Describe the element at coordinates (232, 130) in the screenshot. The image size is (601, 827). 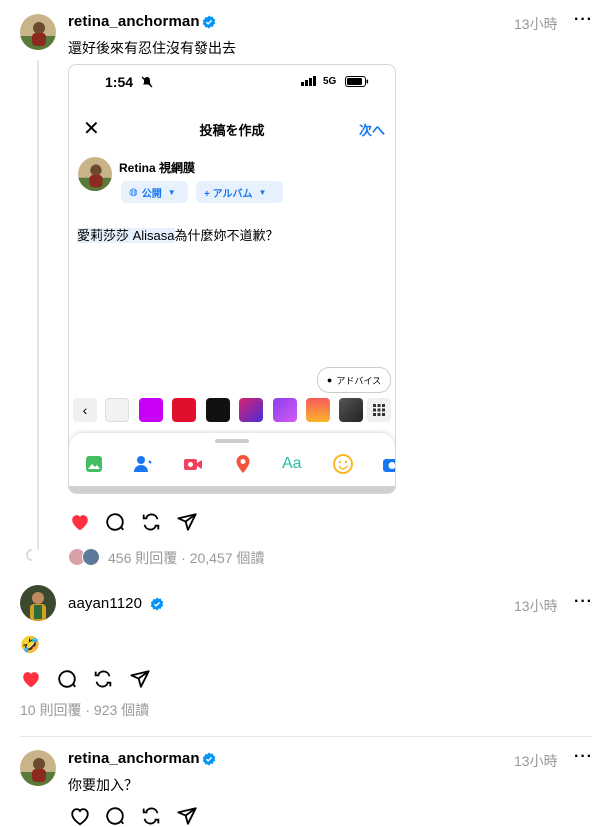
I see `composer-title: 投稿を作成` at that location.